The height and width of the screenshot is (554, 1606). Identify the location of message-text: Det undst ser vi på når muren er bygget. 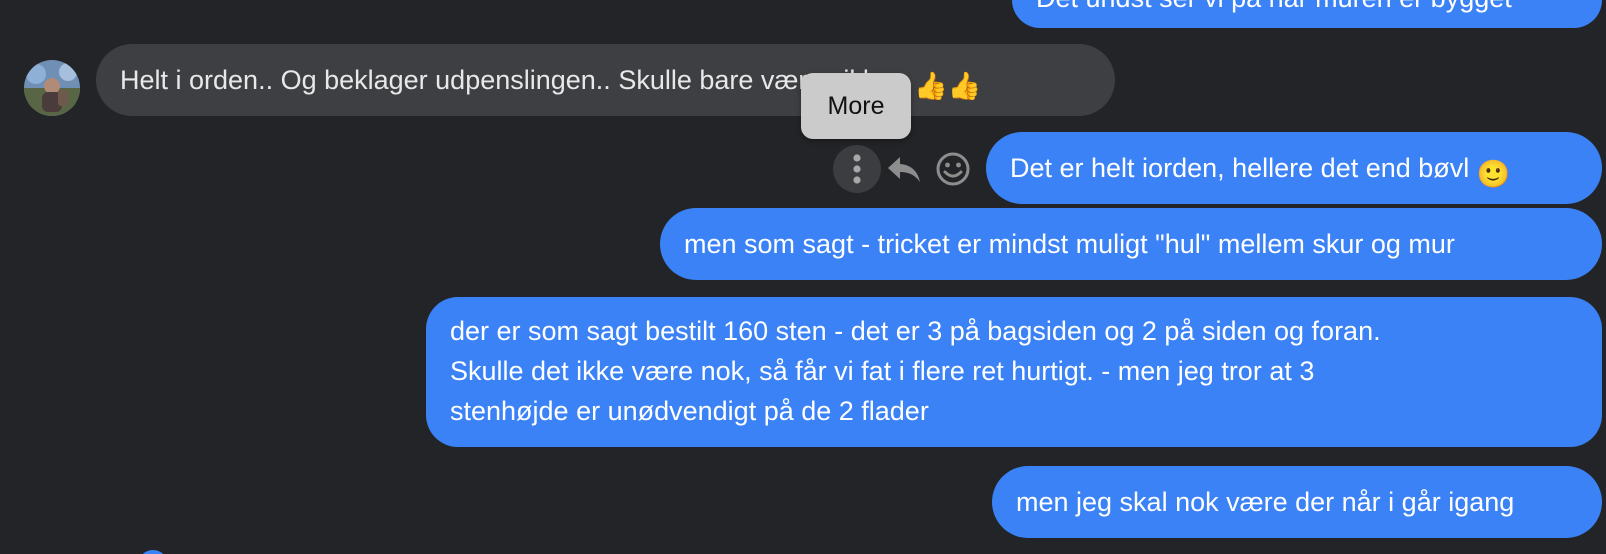
(1274, 6).